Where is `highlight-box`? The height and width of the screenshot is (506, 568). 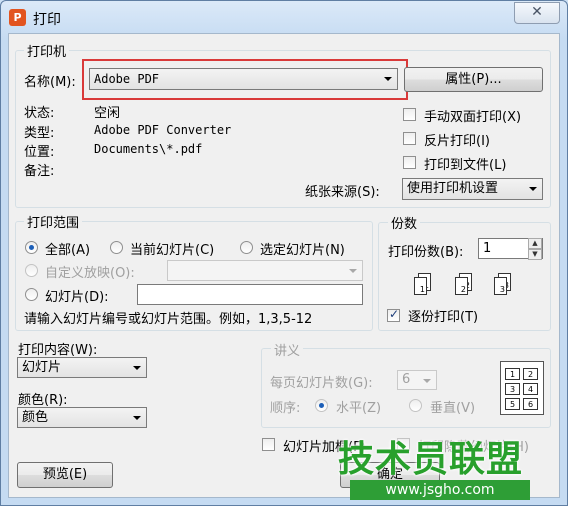 highlight-box is located at coordinates (245, 79).